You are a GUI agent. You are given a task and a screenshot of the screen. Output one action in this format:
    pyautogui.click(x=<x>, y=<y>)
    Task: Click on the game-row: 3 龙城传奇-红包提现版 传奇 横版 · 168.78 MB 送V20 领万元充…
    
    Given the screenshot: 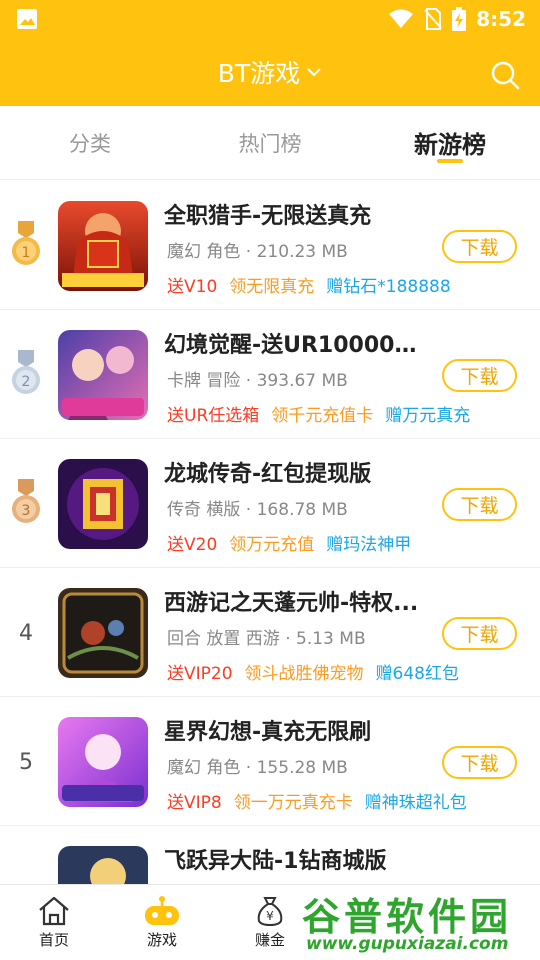 What is the action you would take?
    pyautogui.click(x=270, y=503)
    